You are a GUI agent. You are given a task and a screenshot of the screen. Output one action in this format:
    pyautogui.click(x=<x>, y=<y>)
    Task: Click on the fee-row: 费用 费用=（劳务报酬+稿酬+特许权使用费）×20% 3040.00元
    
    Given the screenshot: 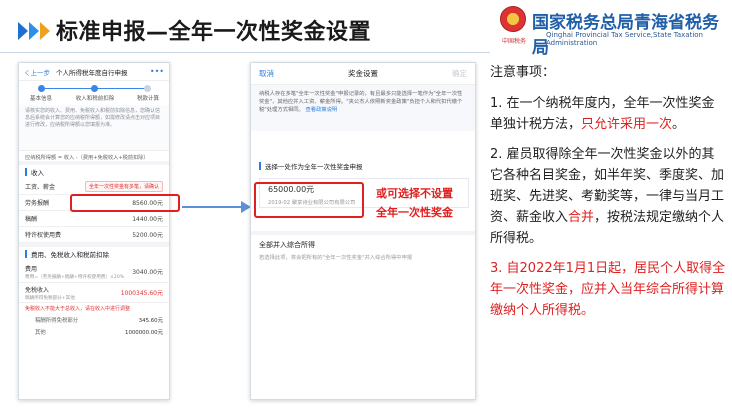 What is the action you would take?
    pyautogui.click(x=94, y=272)
    